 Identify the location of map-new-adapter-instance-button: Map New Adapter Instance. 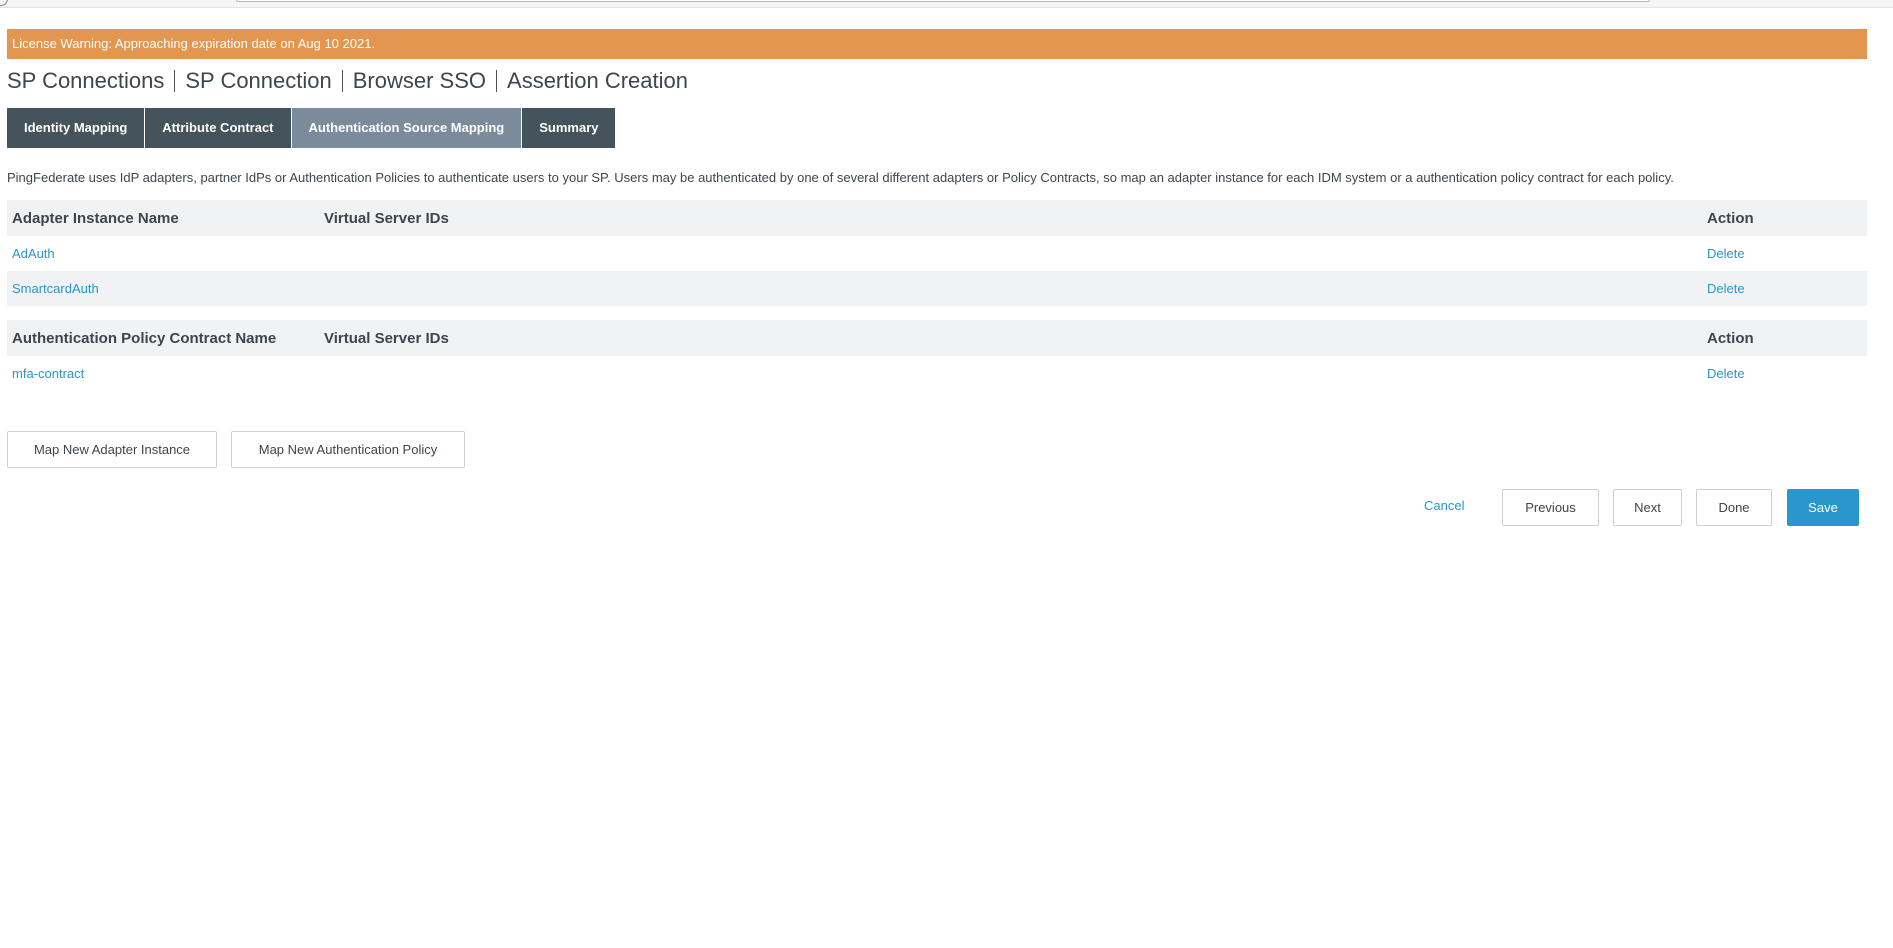
(112, 449).